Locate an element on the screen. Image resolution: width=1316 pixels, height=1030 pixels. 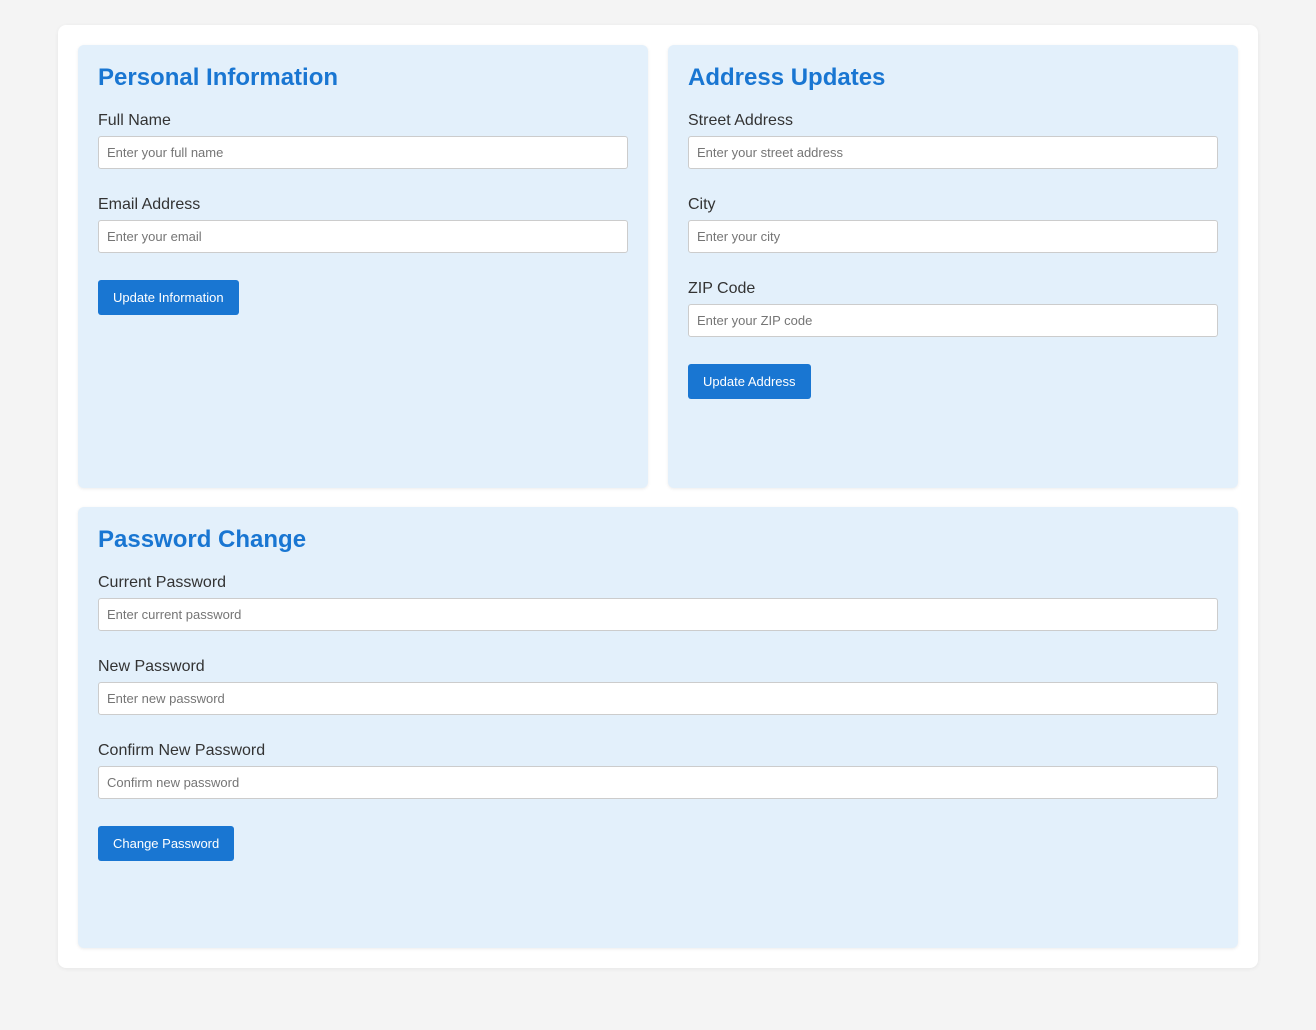
confirm-password-field: Confirm New Password is located at coordinates (658, 770).